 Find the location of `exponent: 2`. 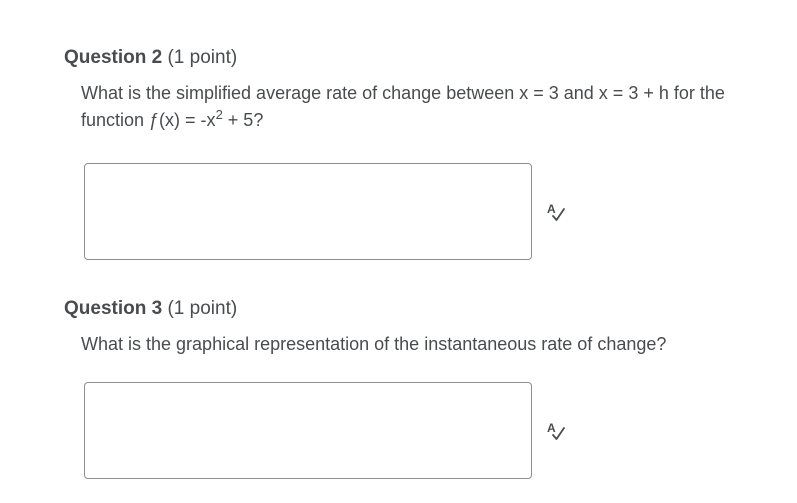

exponent: 2 is located at coordinates (219, 114).